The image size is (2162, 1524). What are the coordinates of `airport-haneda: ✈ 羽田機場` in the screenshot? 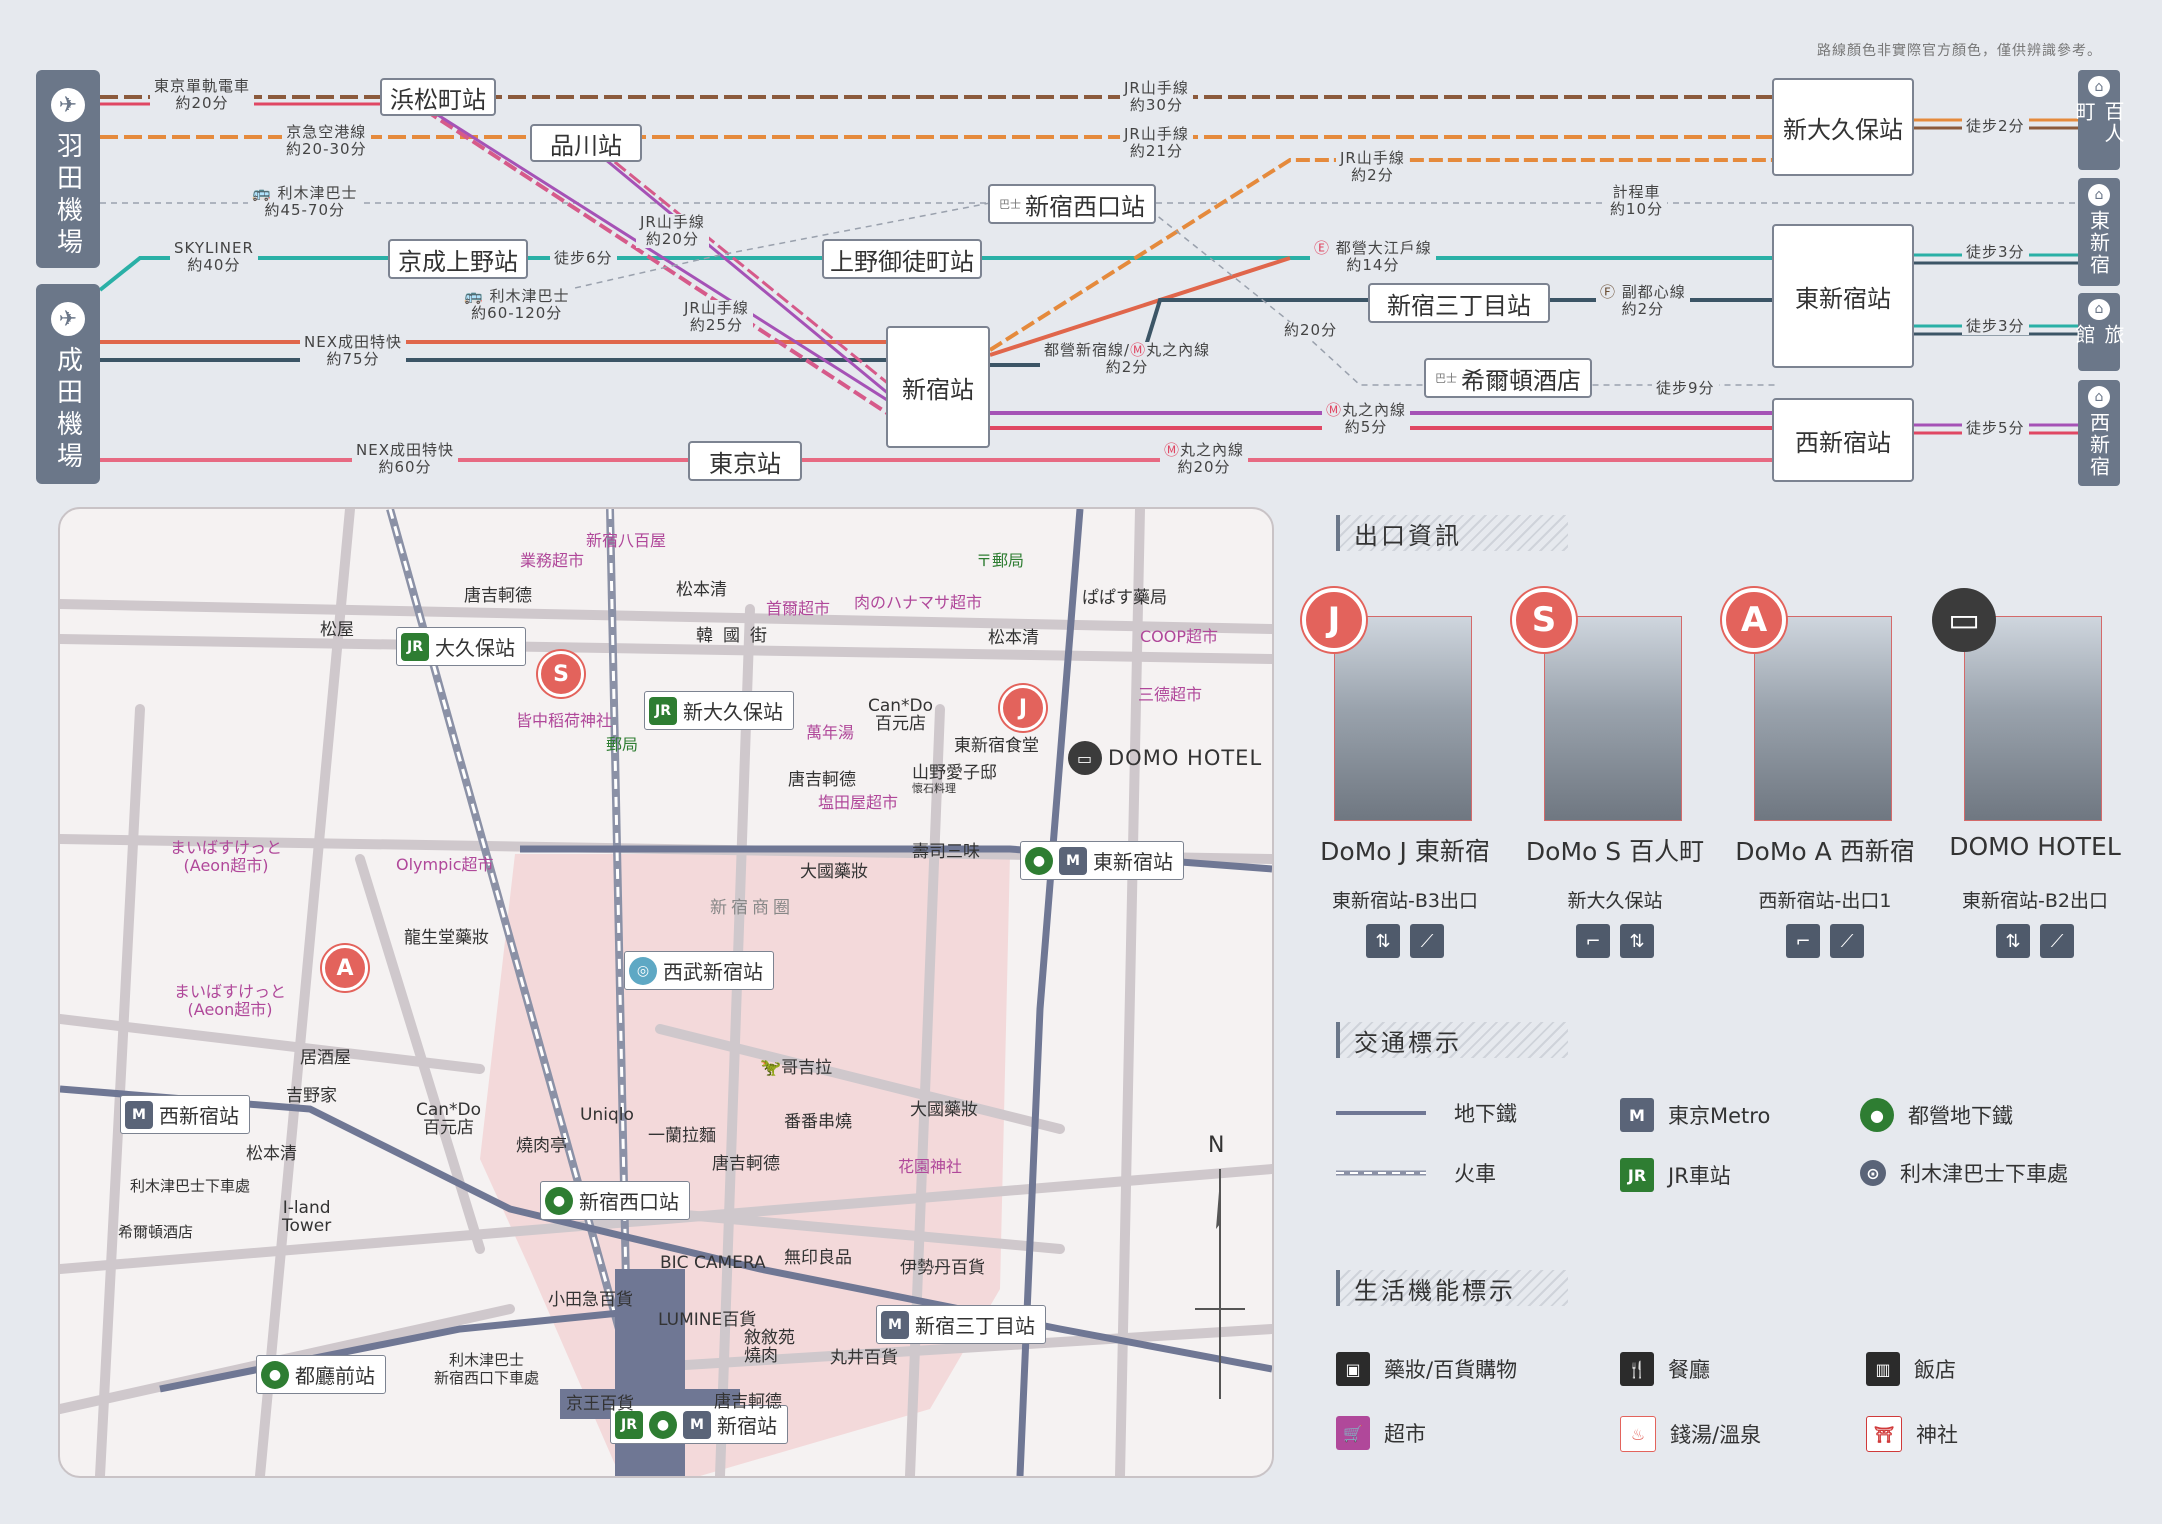 It's located at (68, 169).